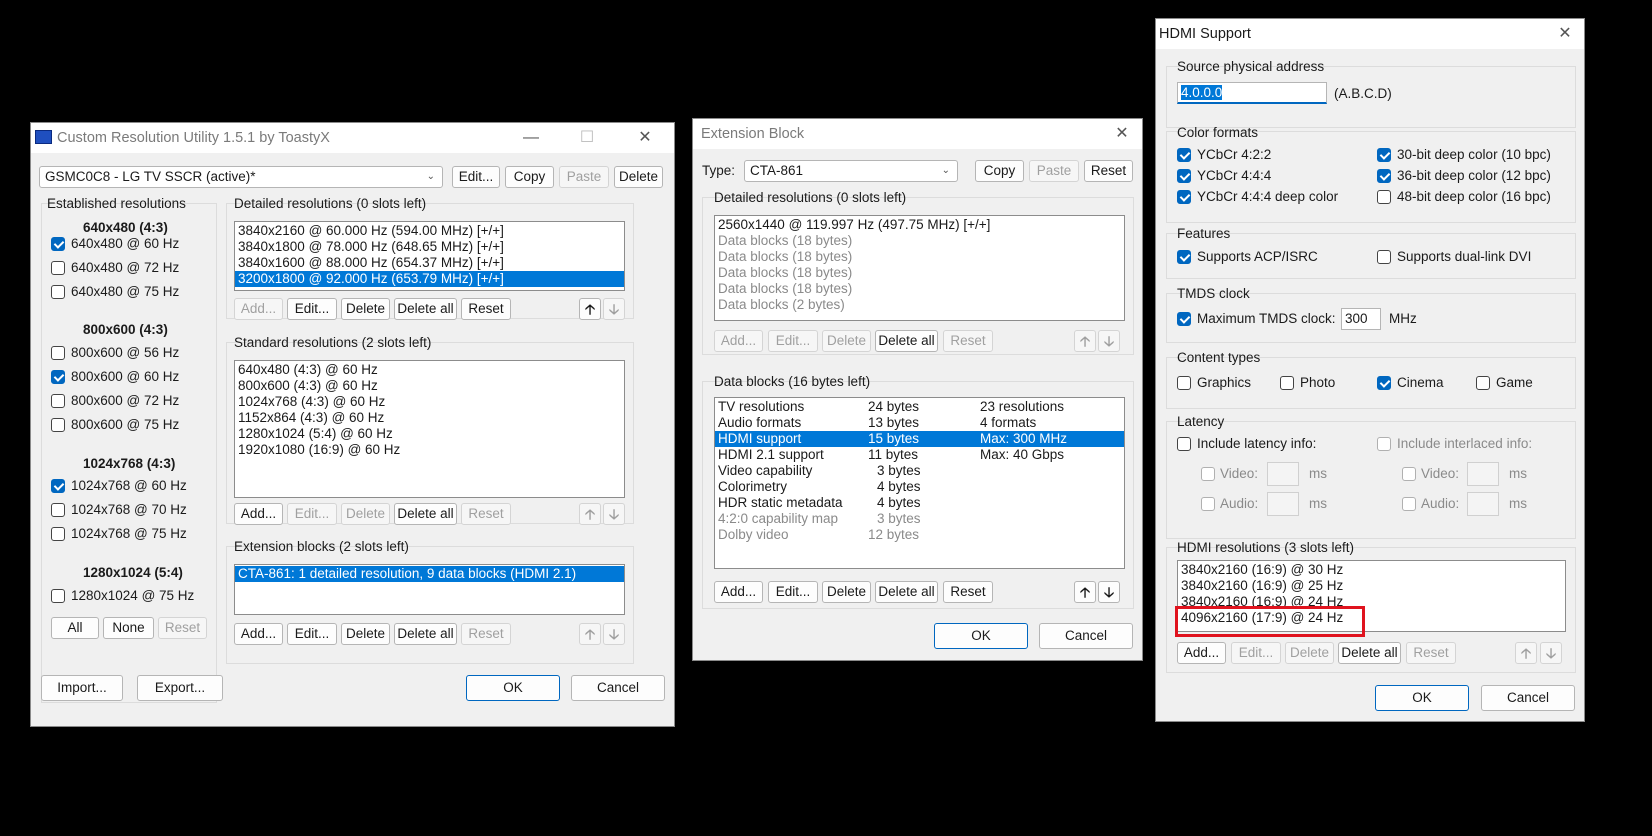 This screenshot has height=836, width=1652. Describe the element at coordinates (429, 370) in the screenshot. I see `list-item: 640x480 (4:3) @ 60 Hz` at that location.